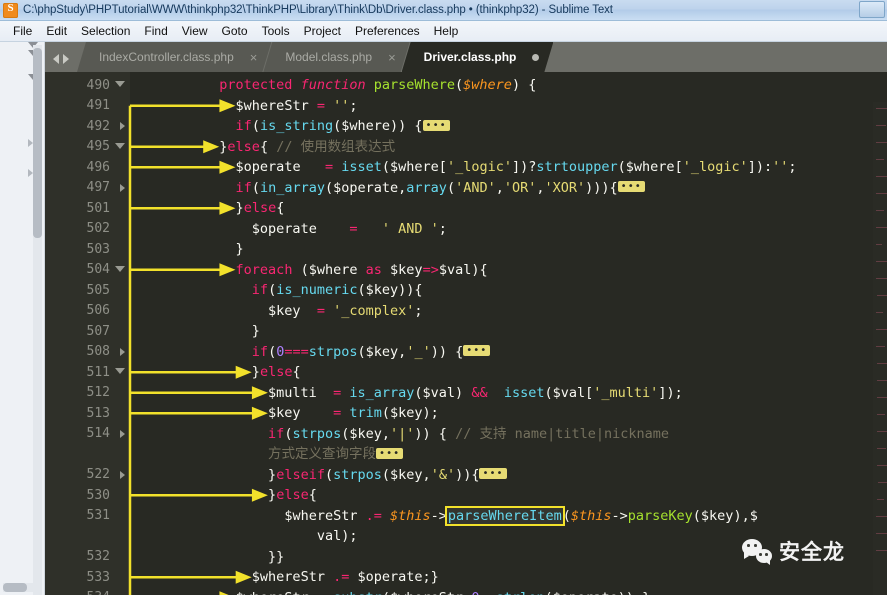 The width and height of the screenshot is (887, 595). I want to click on highlighted-method-name: parseWhereItem, so click(504, 515).